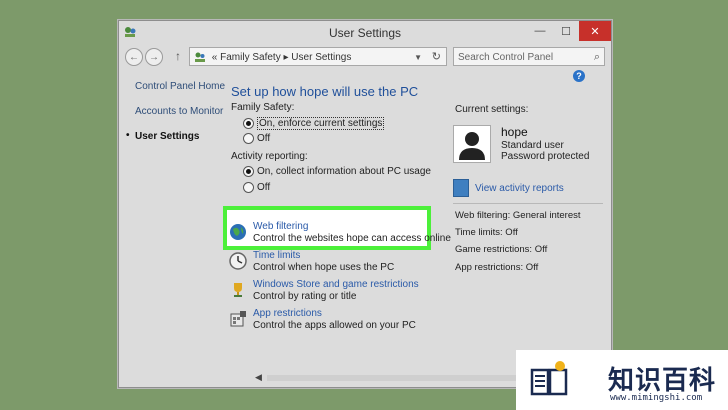 The width and height of the screenshot is (728, 410). I want to click on divider, so click(528, 203).